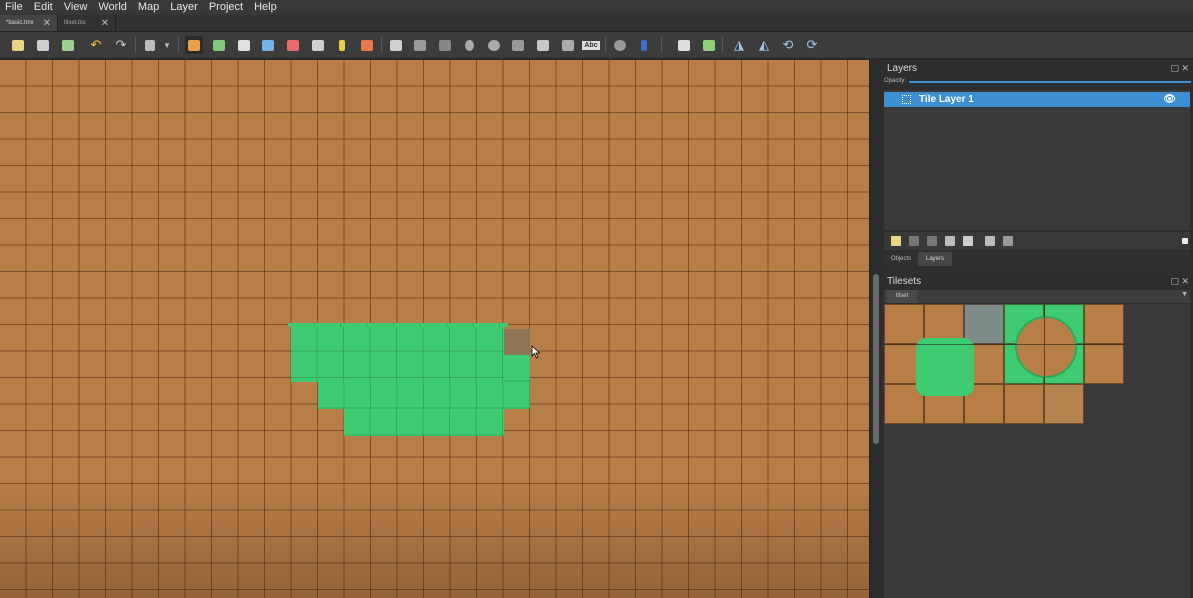  What do you see at coordinates (1037, 259) in the screenshot?
I see `dock-subtabs: Objects Layers` at bounding box center [1037, 259].